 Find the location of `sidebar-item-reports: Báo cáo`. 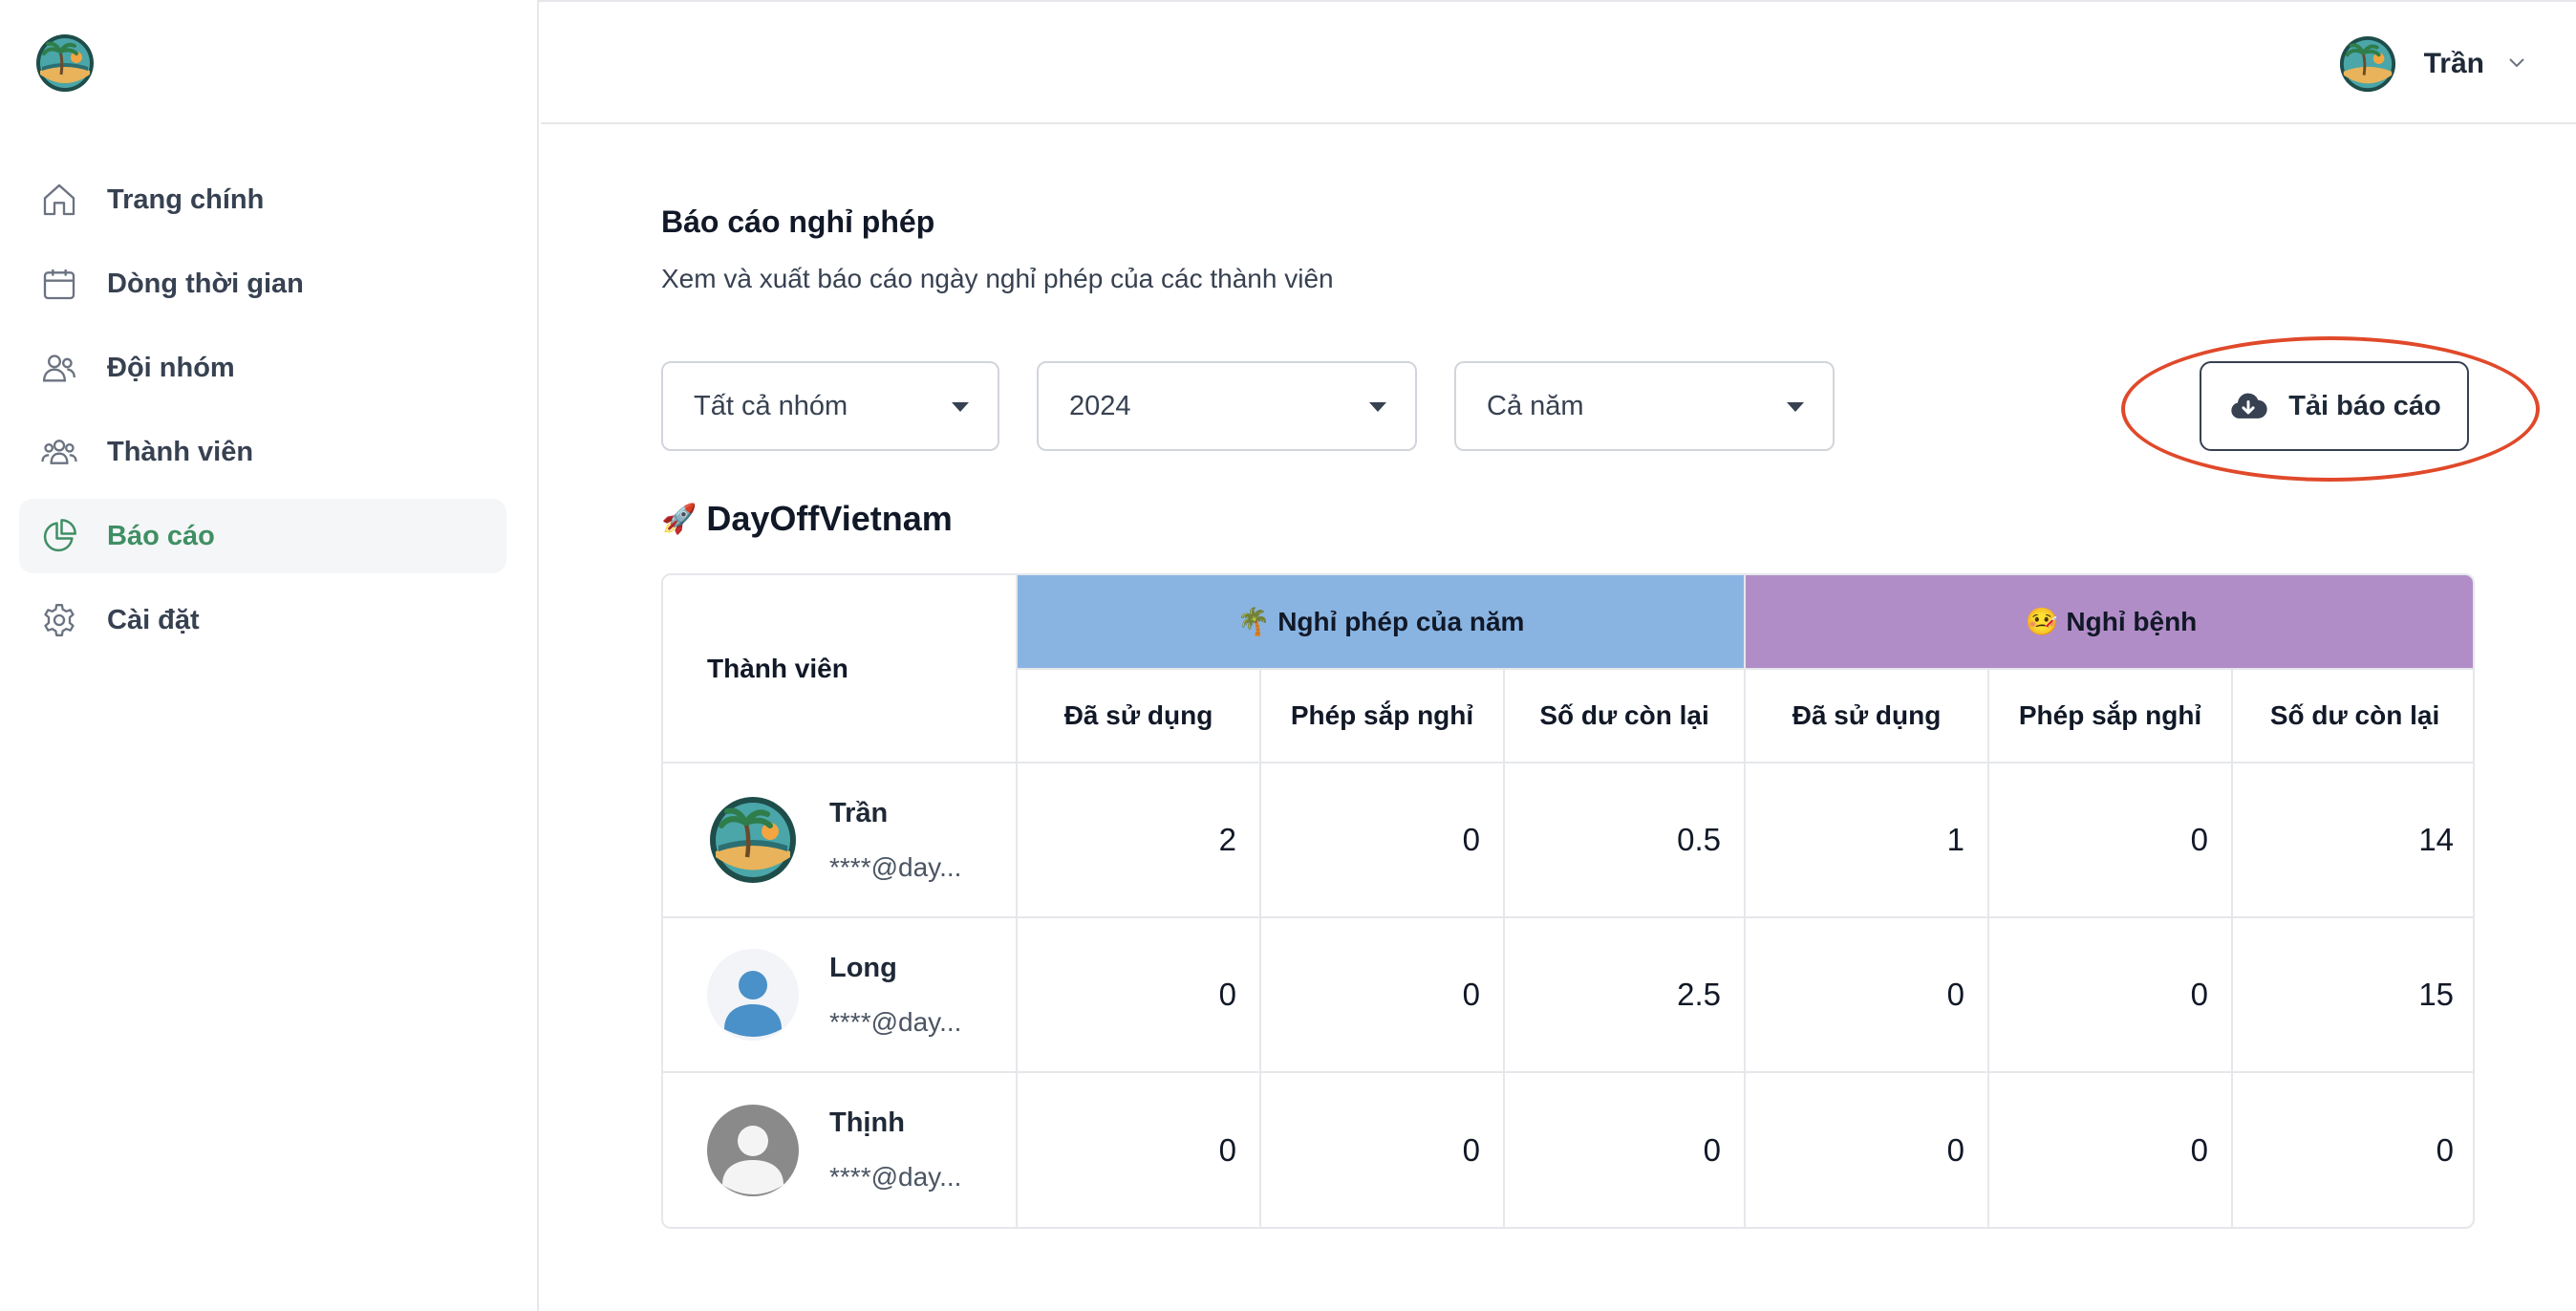

sidebar-item-reports: Báo cáo is located at coordinates (262, 536).